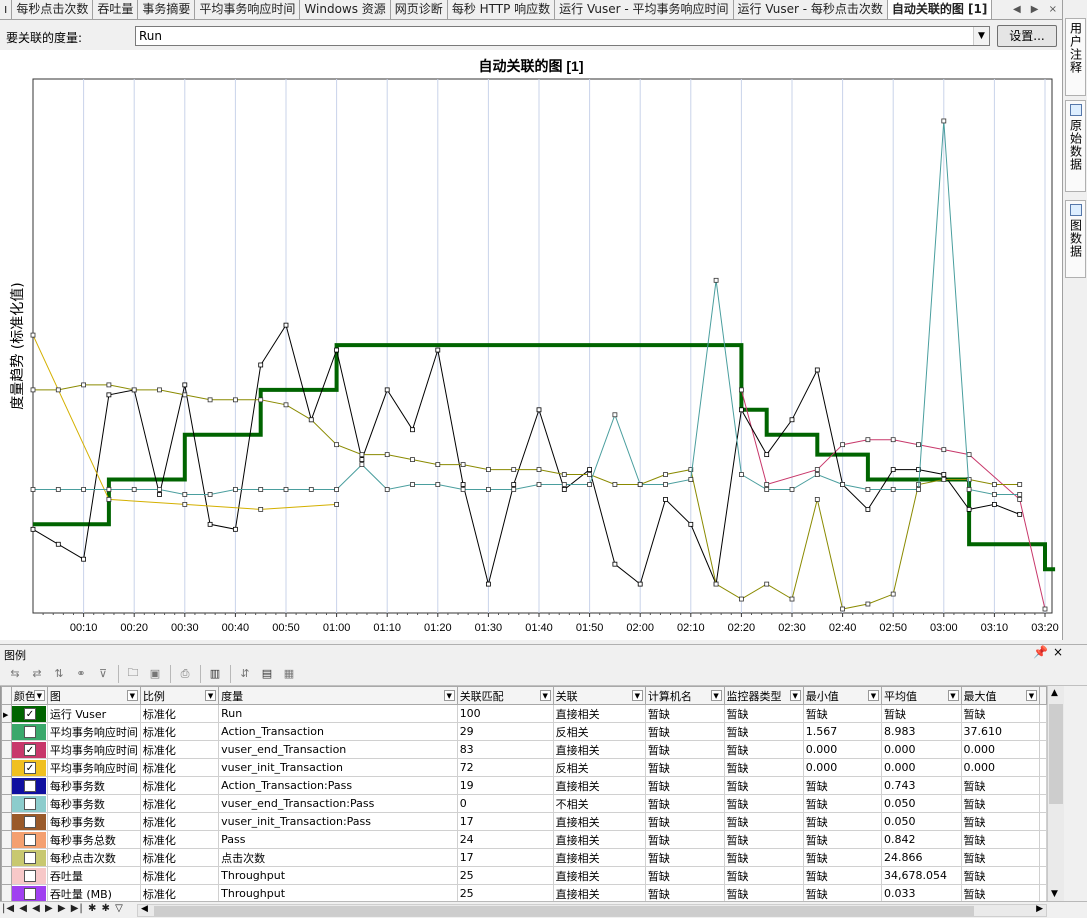 This screenshot has height=918, width=1087. What do you see at coordinates (684, 695) in the screenshot?
I see `column-header: 计算机名 ▼` at bounding box center [684, 695].